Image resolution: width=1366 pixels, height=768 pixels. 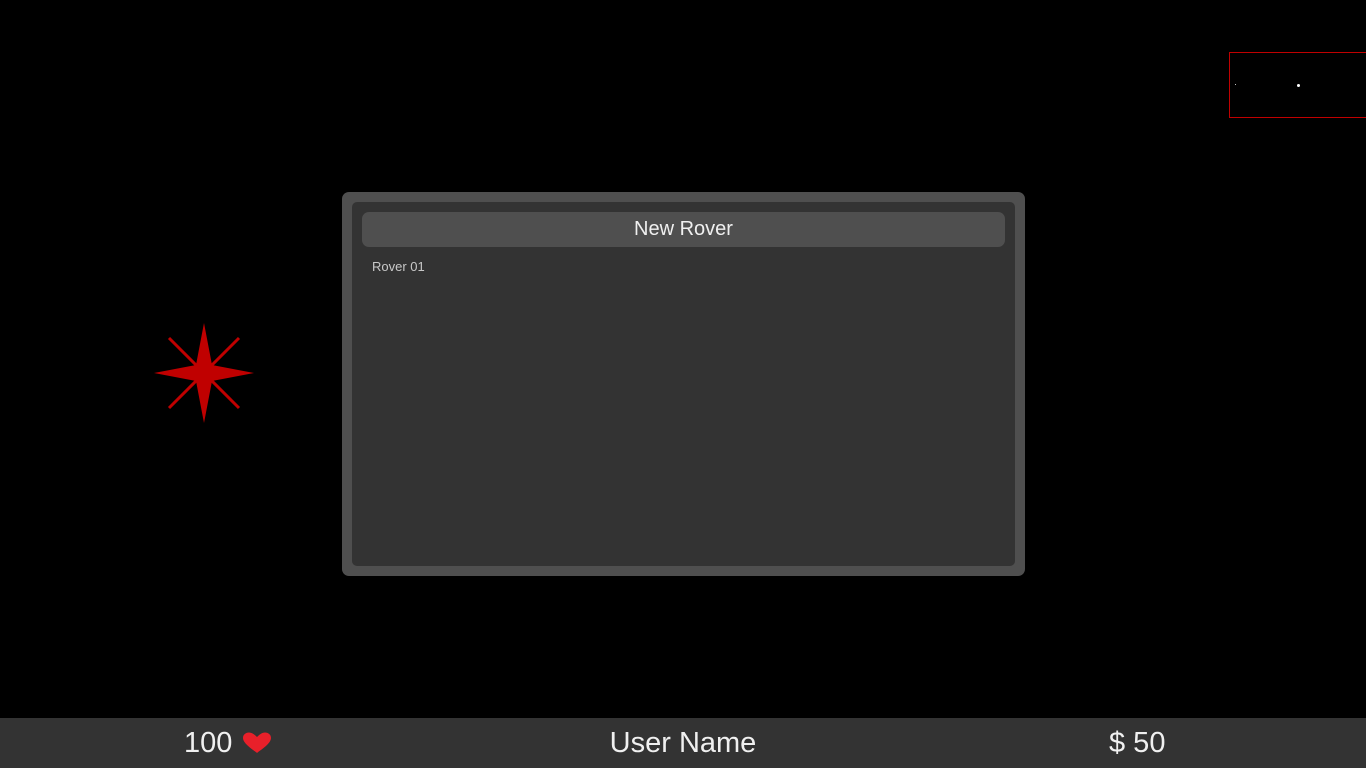 What do you see at coordinates (683, 743) in the screenshot?
I see `status-bar: 100 User Name $ 50` at bounding box center [683, 743].